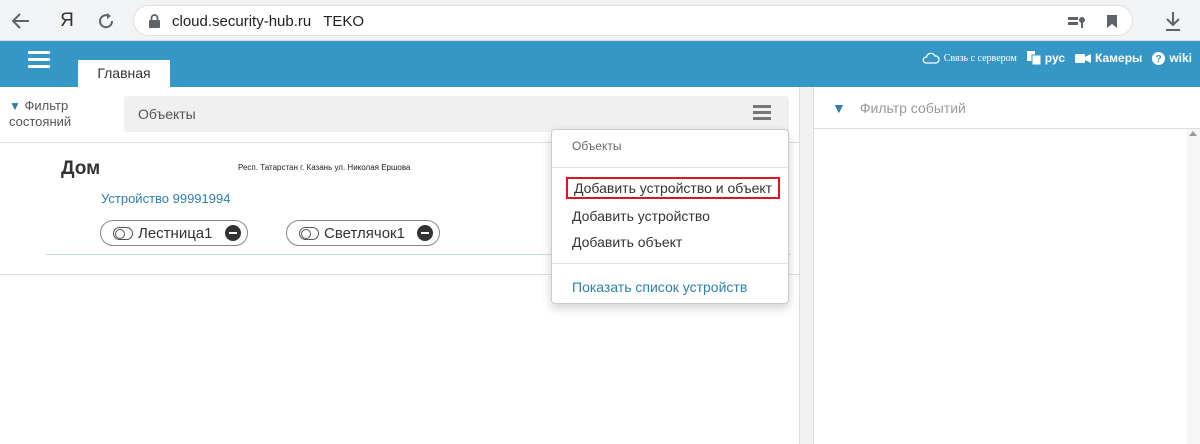 The image size is (1200, 444). What do you see at coordinates (1077, 23) in the screenshot?
I see `key-icon` at bounding box center [1077, 23].